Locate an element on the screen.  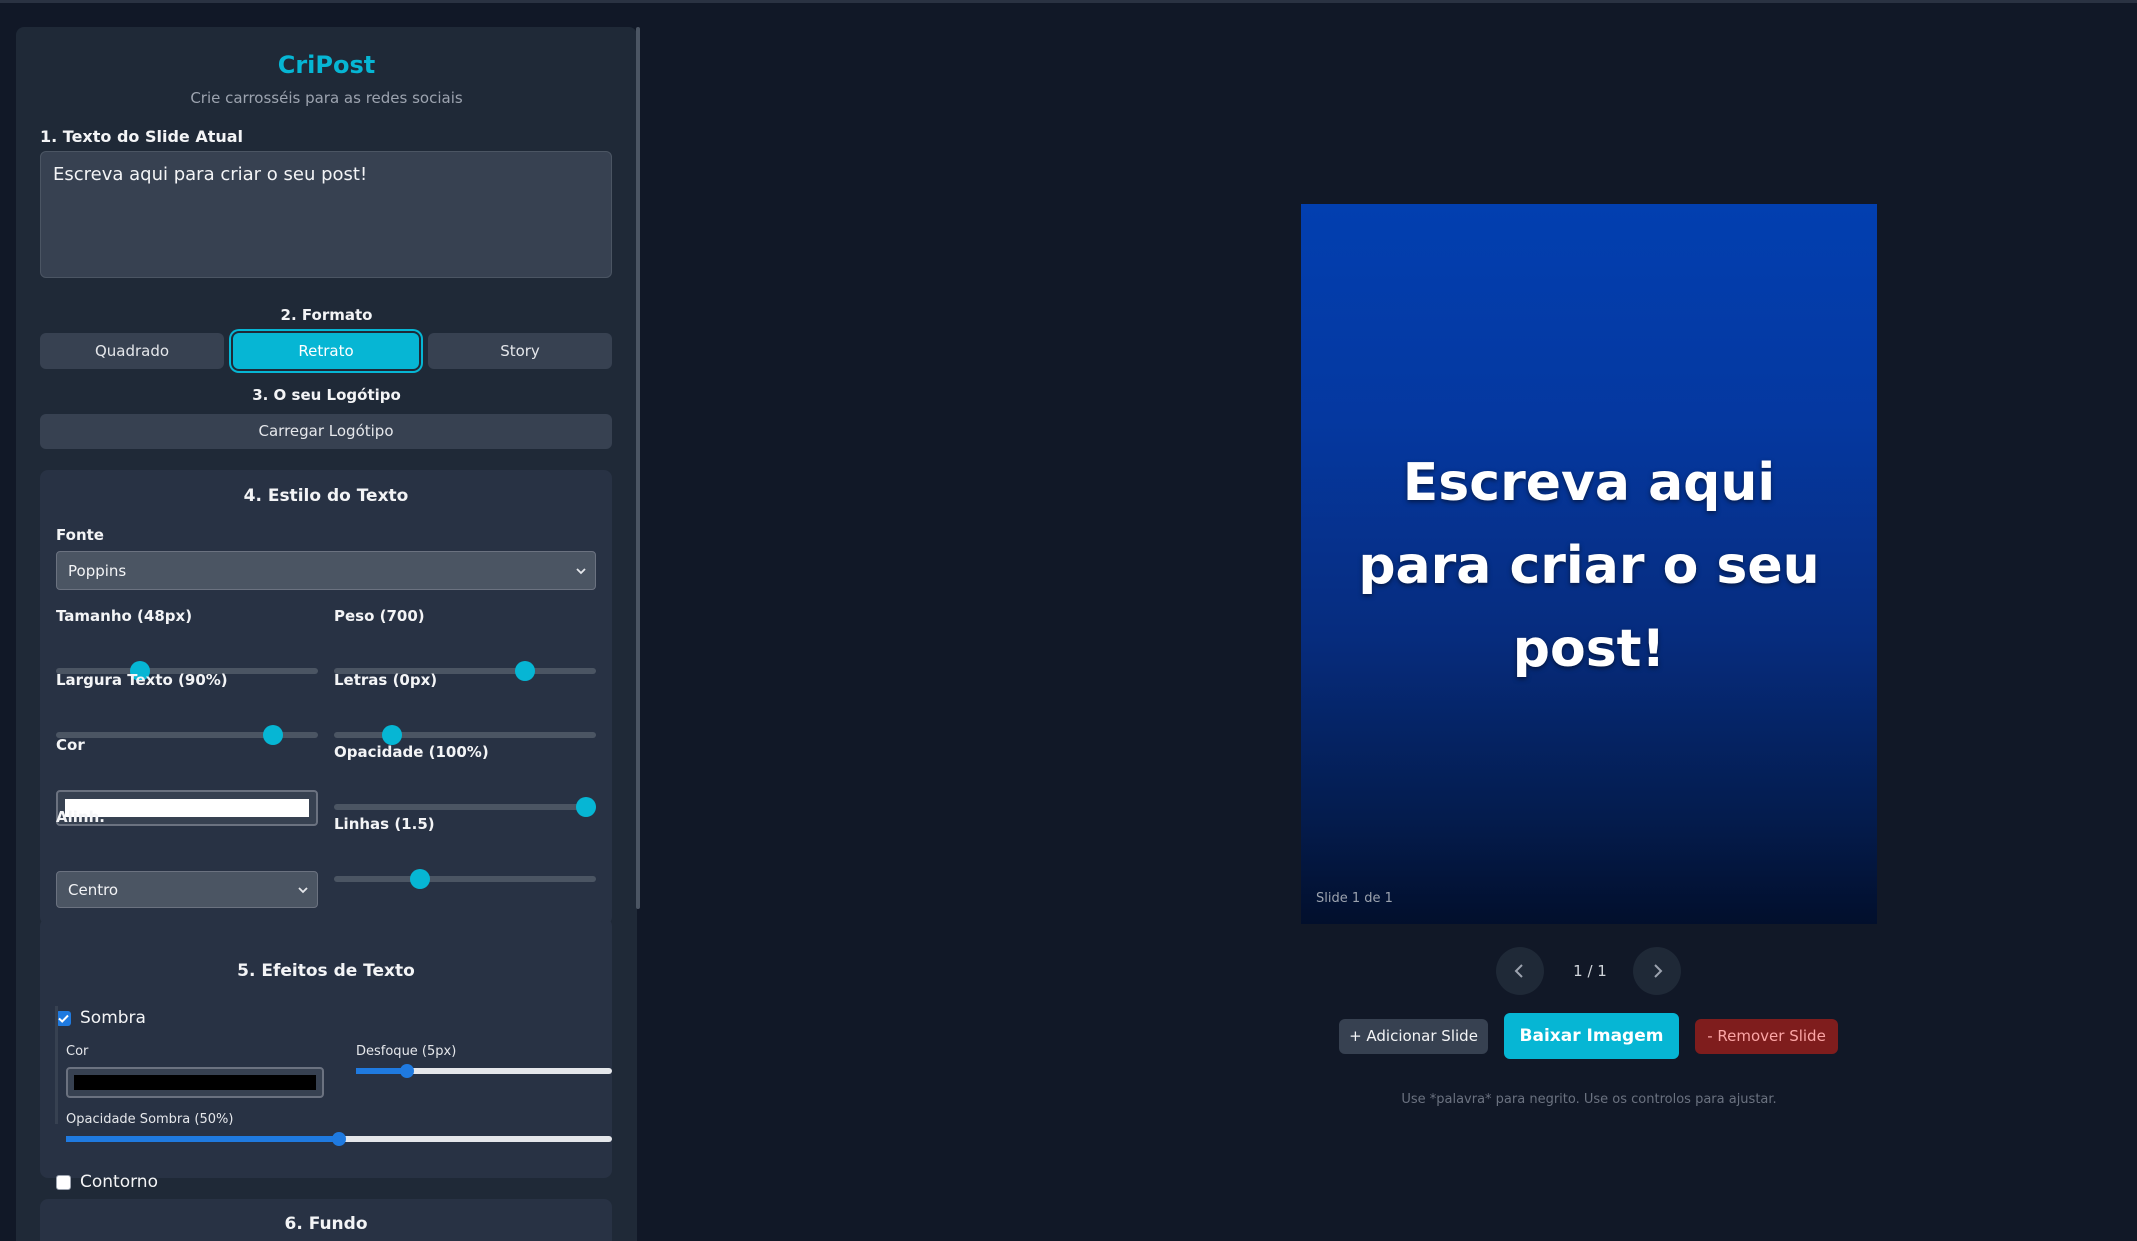
format-story-button: Story is located at coordinates (520, 351).